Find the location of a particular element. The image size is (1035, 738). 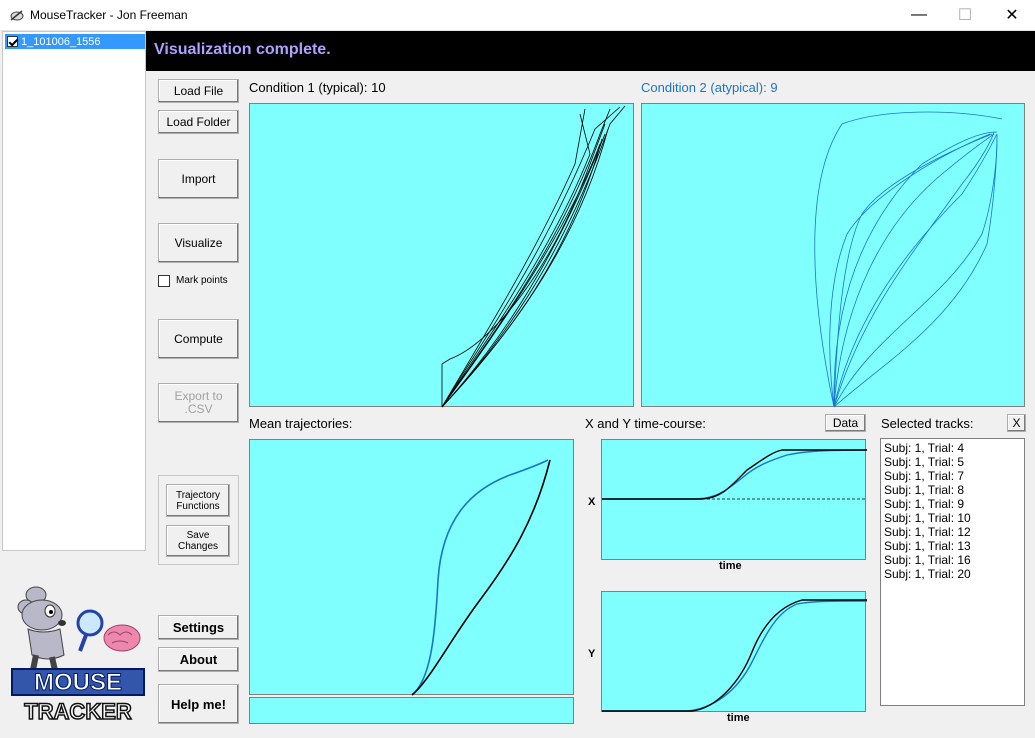

clear-selected-button: X is located at coordinates (1016, 423).